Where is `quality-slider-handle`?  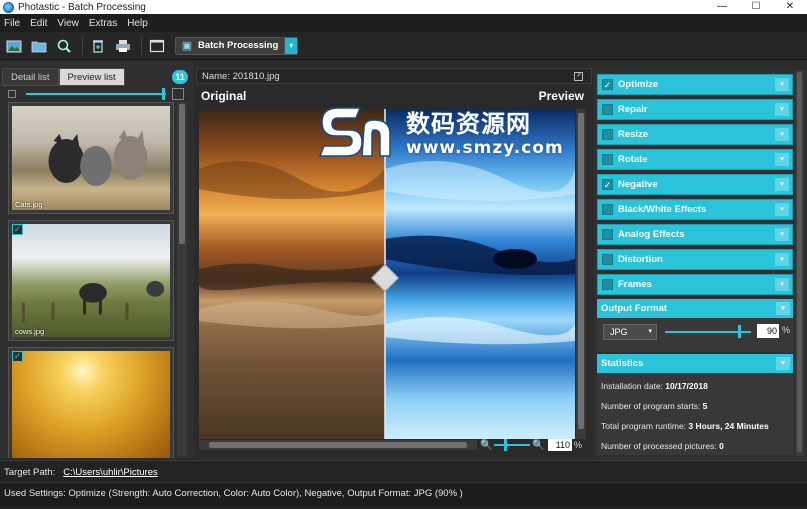
quality-slider-handle is located at coordinates (739, 331).